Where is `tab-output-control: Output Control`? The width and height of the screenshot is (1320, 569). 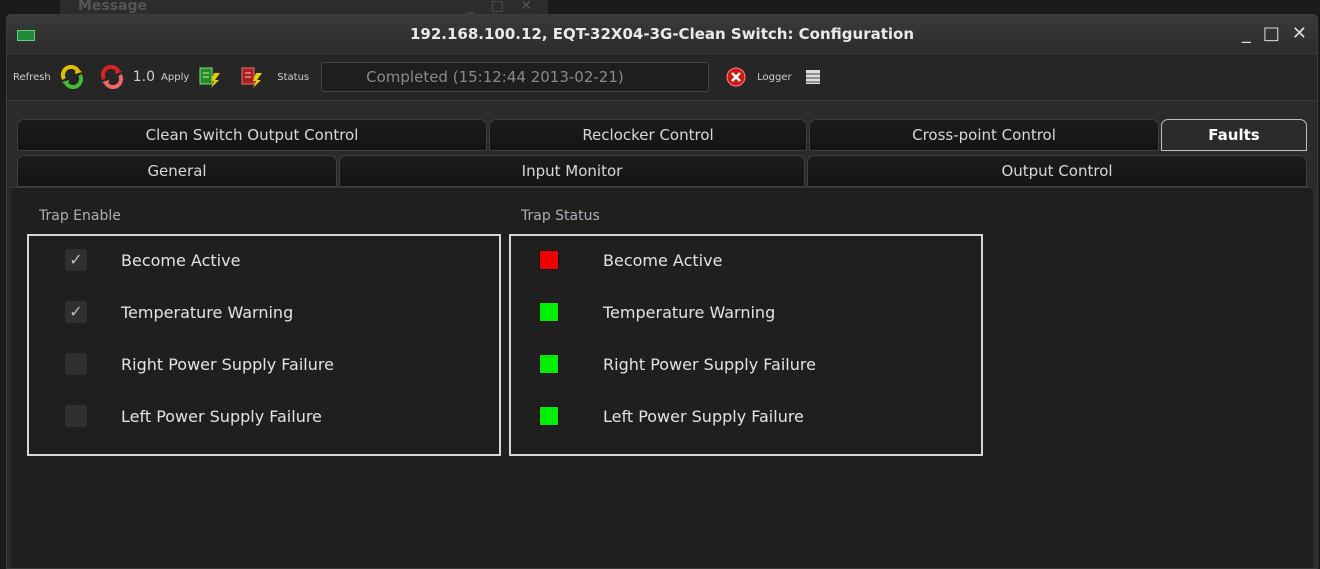
tab-output-control: Output Control is located at coordinates (1057, 171).